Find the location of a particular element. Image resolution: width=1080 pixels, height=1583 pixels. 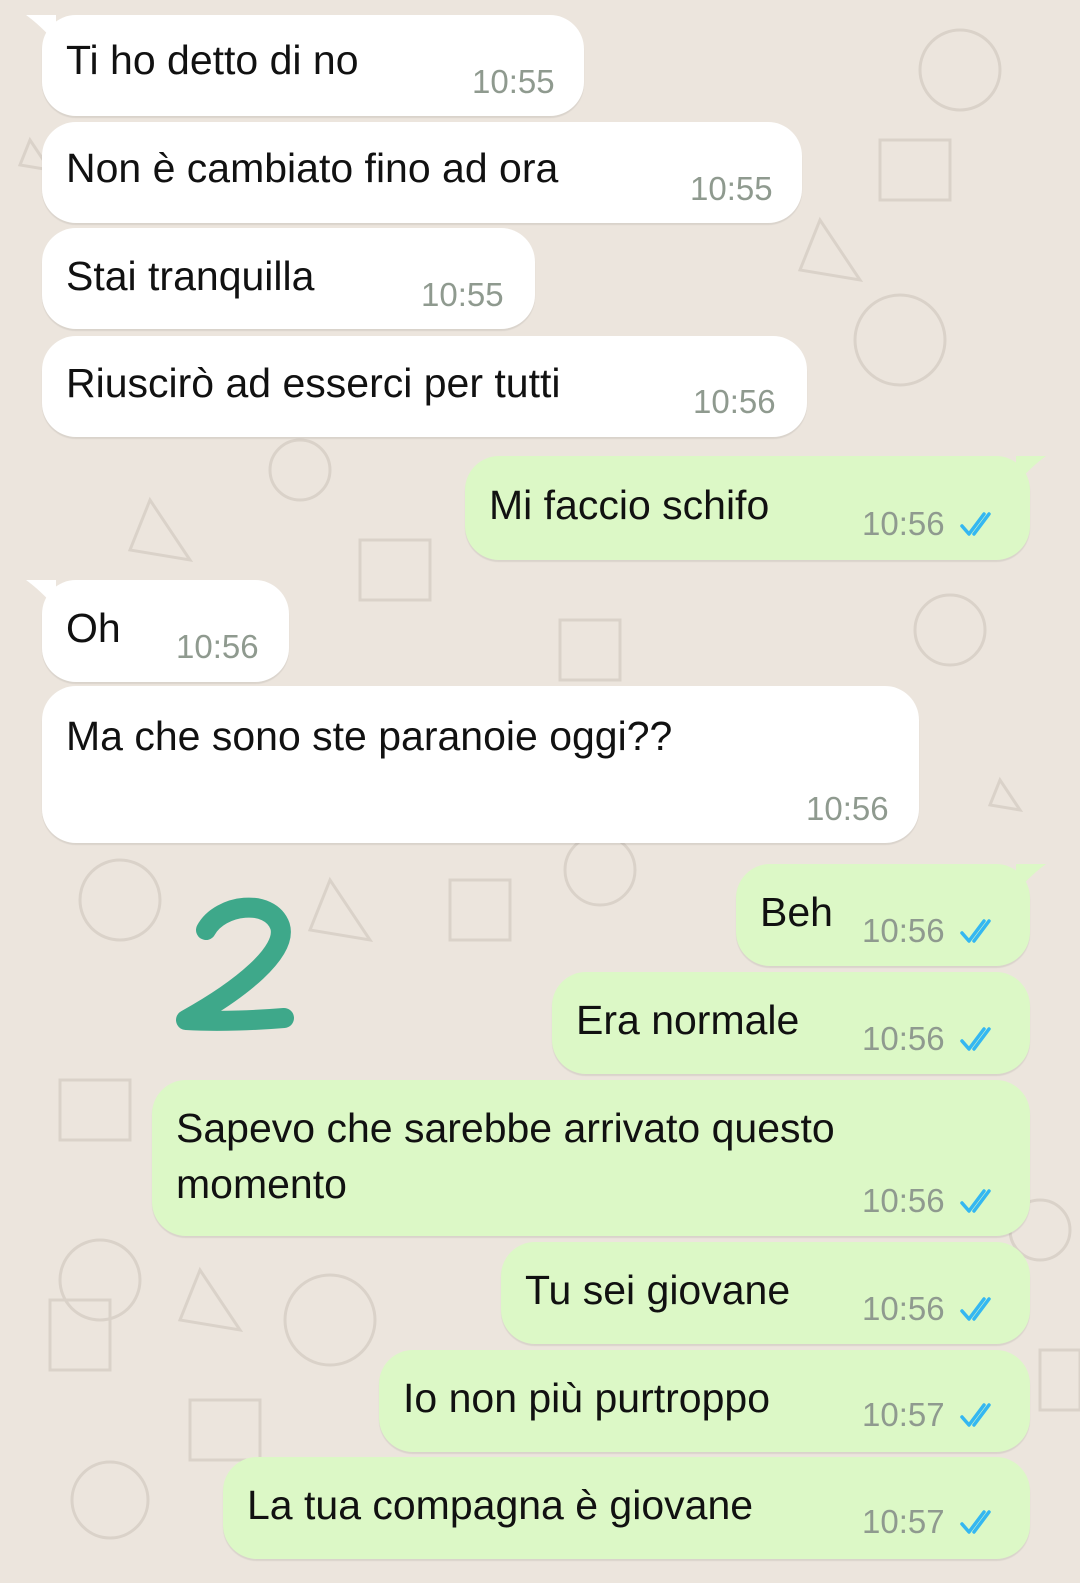

message-text: Ma che sono ste paranoie oggi?? is located at coordinates (369, 736).